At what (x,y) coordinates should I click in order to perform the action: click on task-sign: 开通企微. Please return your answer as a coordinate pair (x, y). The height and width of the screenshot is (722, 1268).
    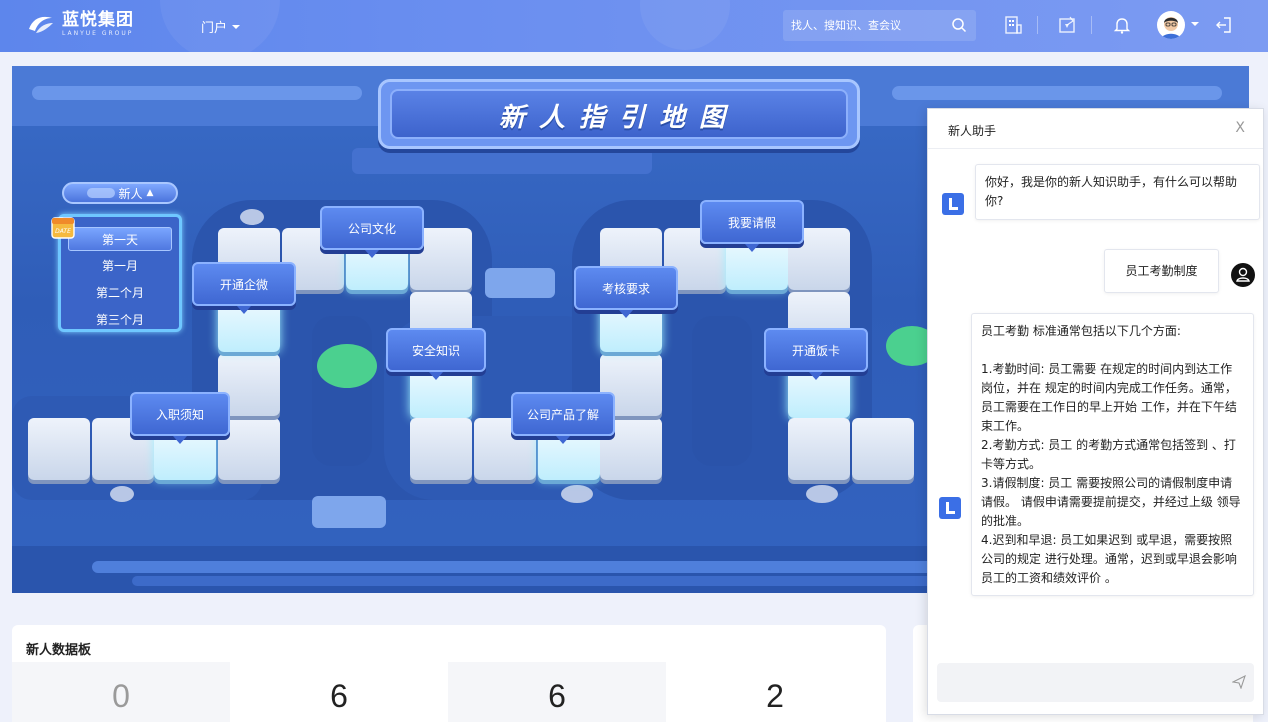
    Looking at the image, I should click on (244, 288).